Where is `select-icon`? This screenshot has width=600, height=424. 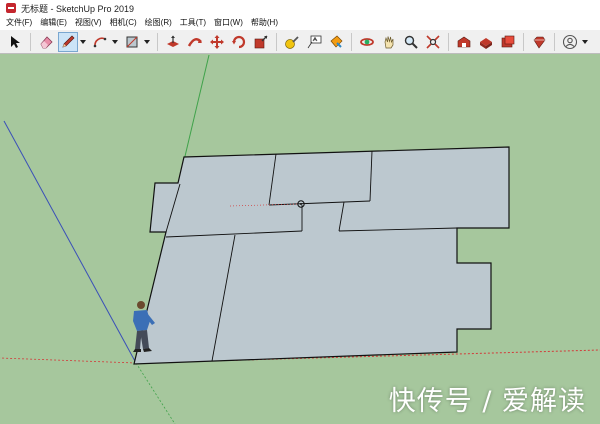
select-icon is located at coordinates (15, 41).